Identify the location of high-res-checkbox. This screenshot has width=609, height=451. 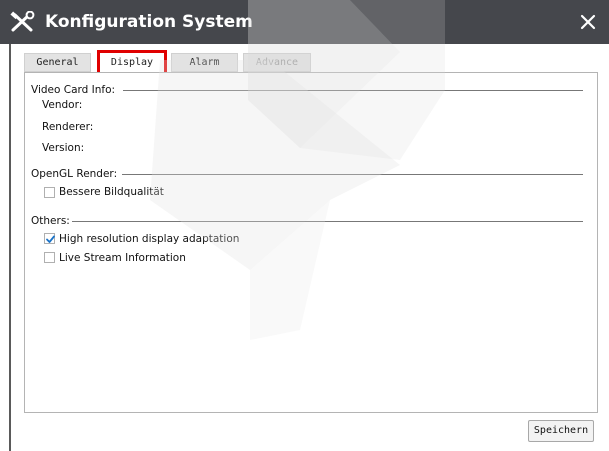
(49, 238).